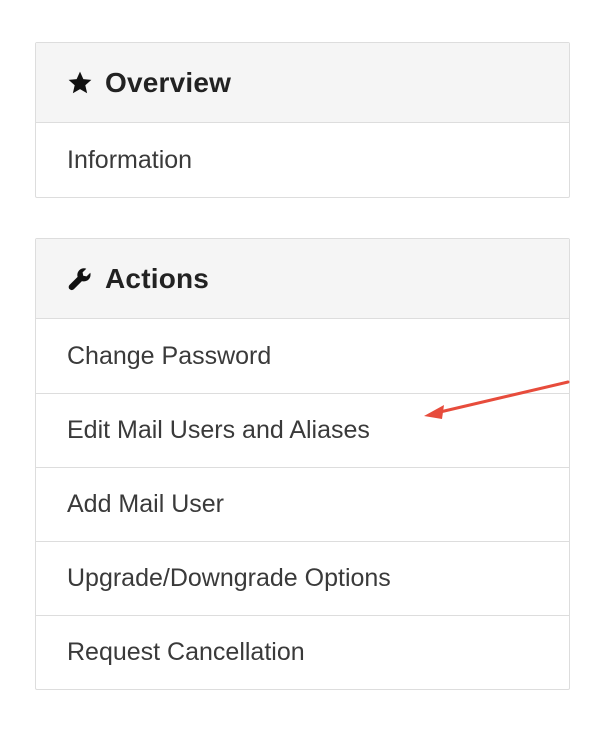  I want to click on list-item-add-mail-user: Add Mail User, so click(302, 504).